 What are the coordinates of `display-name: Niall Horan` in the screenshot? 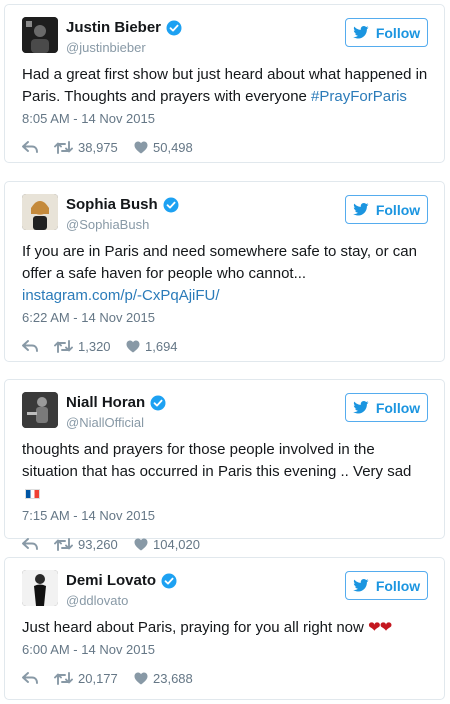 It's located at (105, 402).